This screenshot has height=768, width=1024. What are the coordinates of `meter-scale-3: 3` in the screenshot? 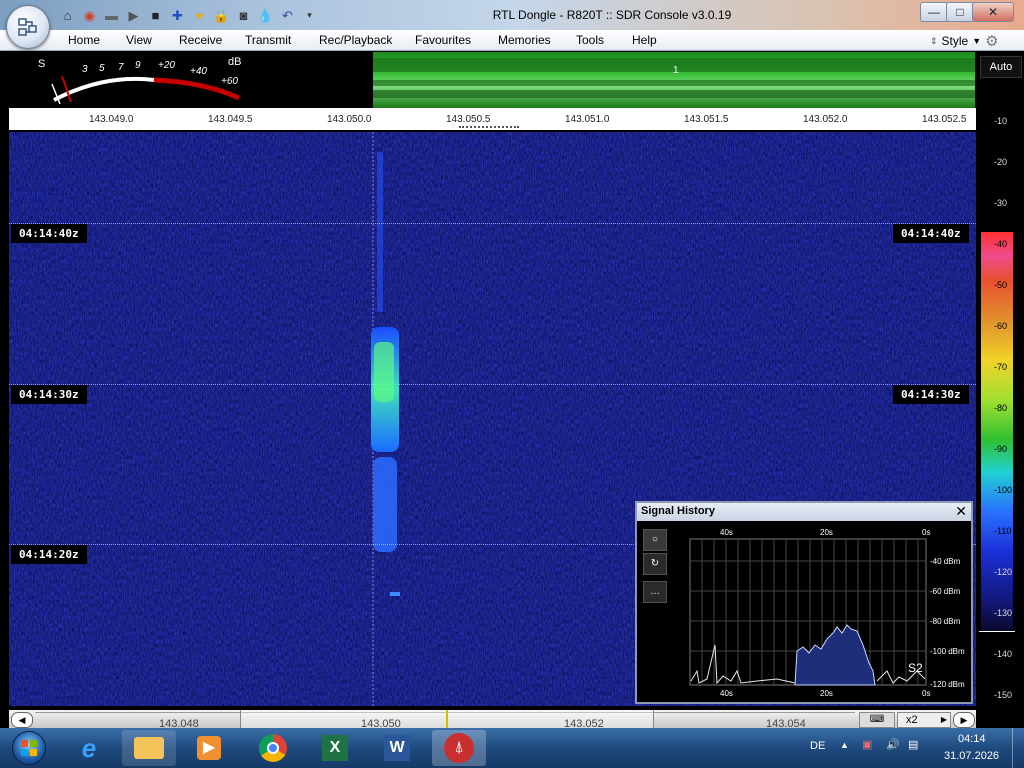 It's located at (85, 69).